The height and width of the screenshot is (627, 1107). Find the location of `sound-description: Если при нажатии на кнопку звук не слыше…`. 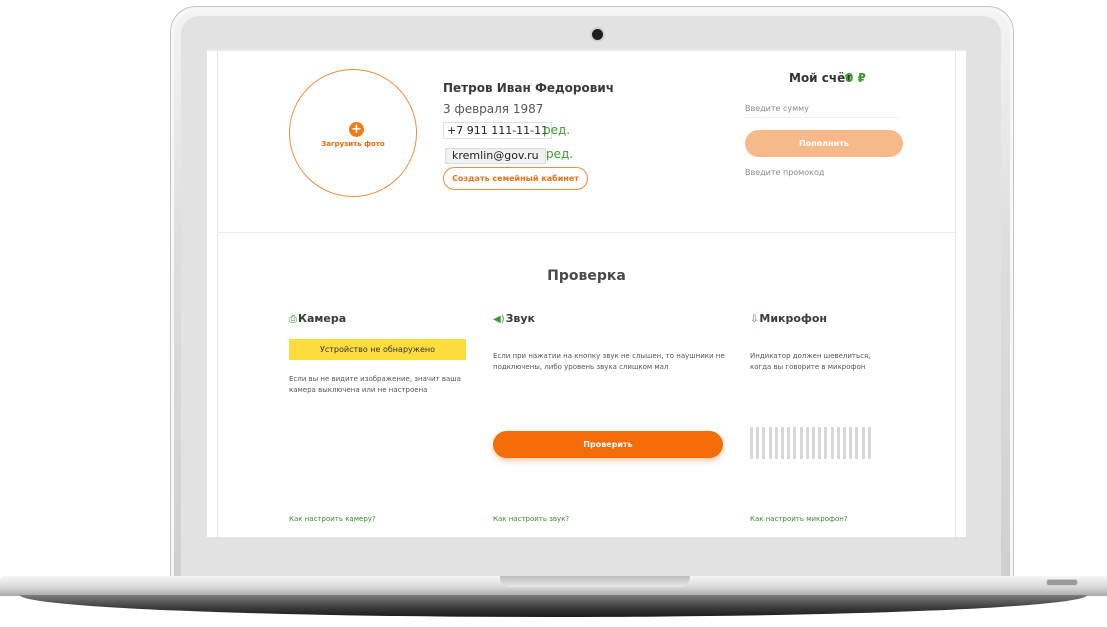

sound-description: Если при нажатии на кнопку звук не слыше… is located at coordinates (609, 361).